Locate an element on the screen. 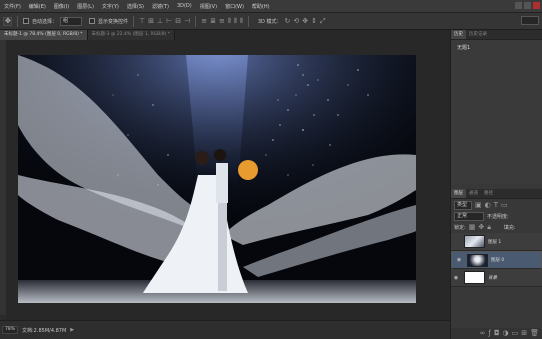 This screenshot has height=339, width=542. blend-mode-dropdown: 正常 is located at coordinates (469, 216).